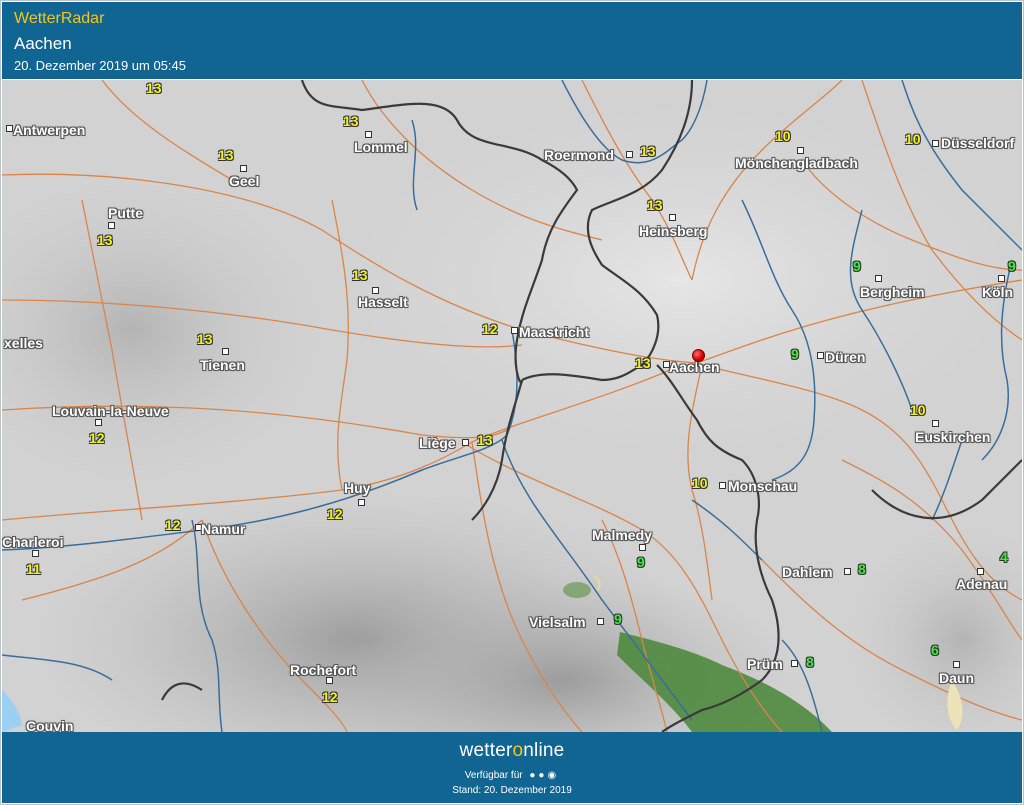 The image size is (1024, 805). I want to click on city-label-lommel: Lommel, so click(381, 147).